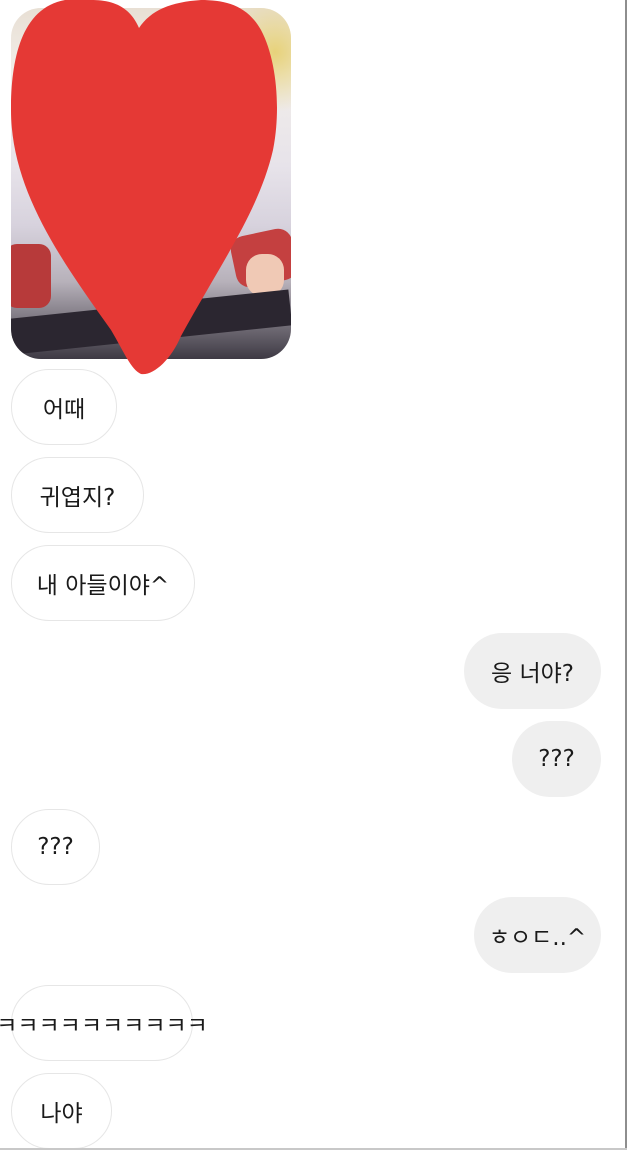 This screenshot has width=627, height=1150. I want to click on message-text: 내 아들이야^, so click(103, 586).